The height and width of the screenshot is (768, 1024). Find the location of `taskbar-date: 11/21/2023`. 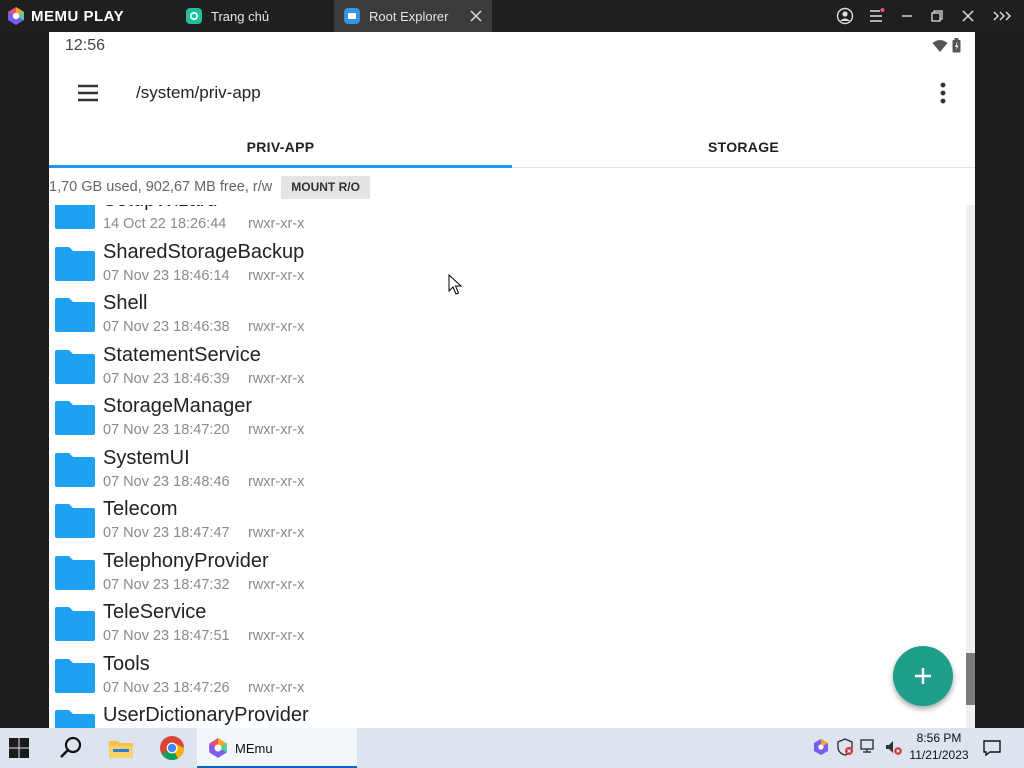

taskbar-date: 11/21/2023 is located at coordinates (939, 755).